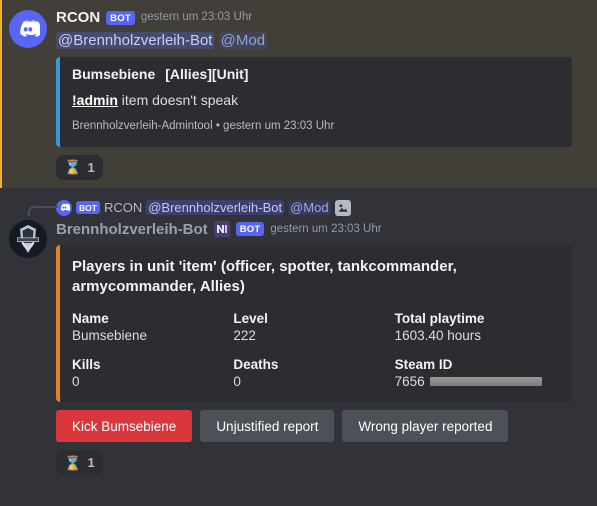 Image resolution: width=597 pixels, height=506 pixels. Describe the element at coordinates (244, 335) in the screenshot. I see `field-value: 222` at that location.